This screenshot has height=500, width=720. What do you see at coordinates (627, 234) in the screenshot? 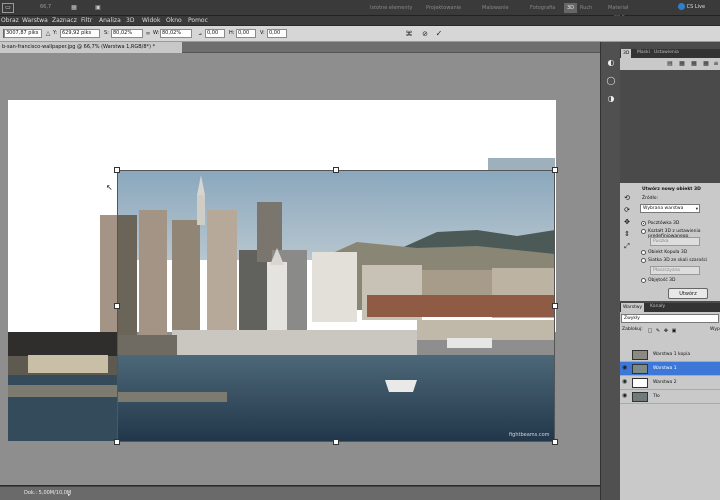
I see `3d-slide-tool-icon: ⇕` at bounding box center [627, 234].